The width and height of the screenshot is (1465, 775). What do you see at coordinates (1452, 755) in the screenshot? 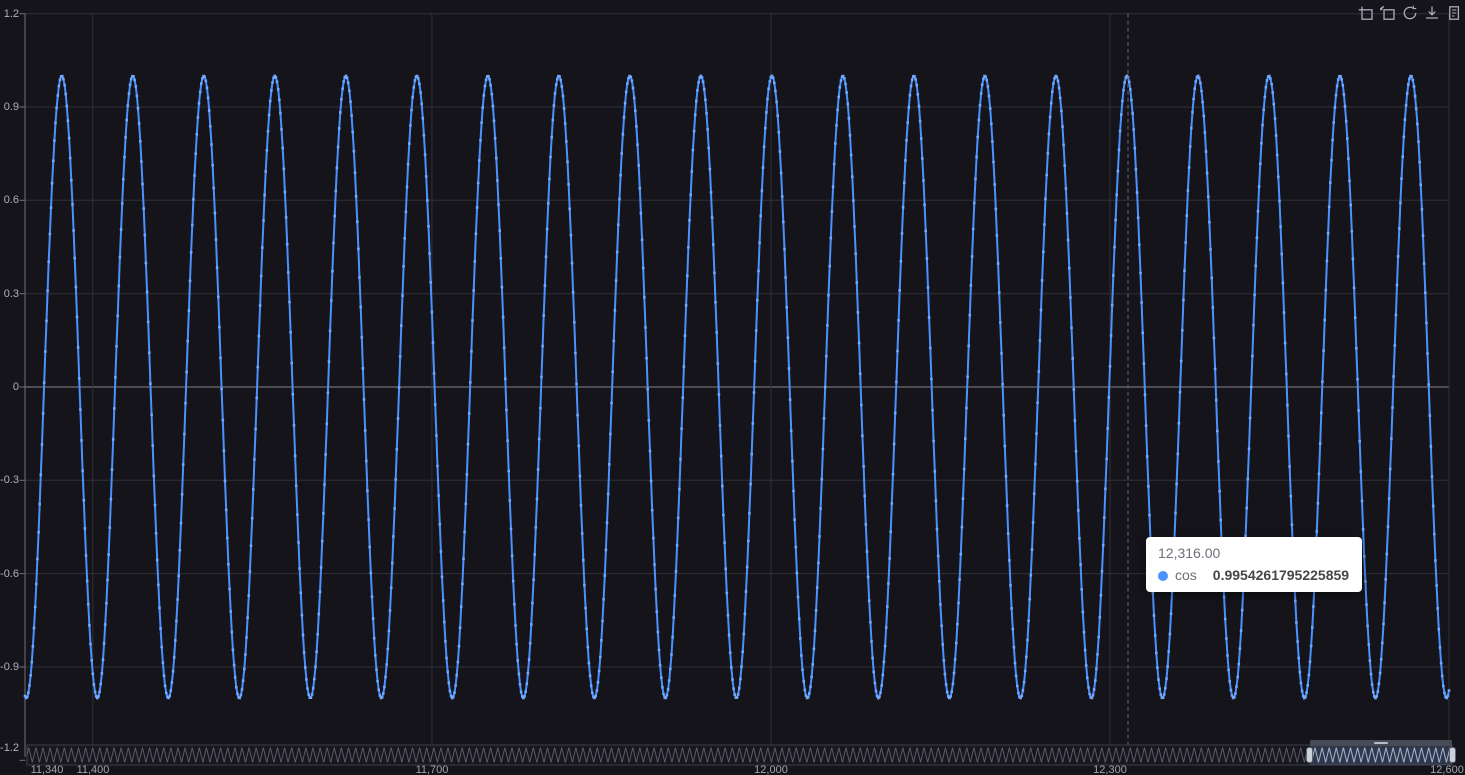
I see `datazoom-right-handle` at bounding box center [1452, 755].